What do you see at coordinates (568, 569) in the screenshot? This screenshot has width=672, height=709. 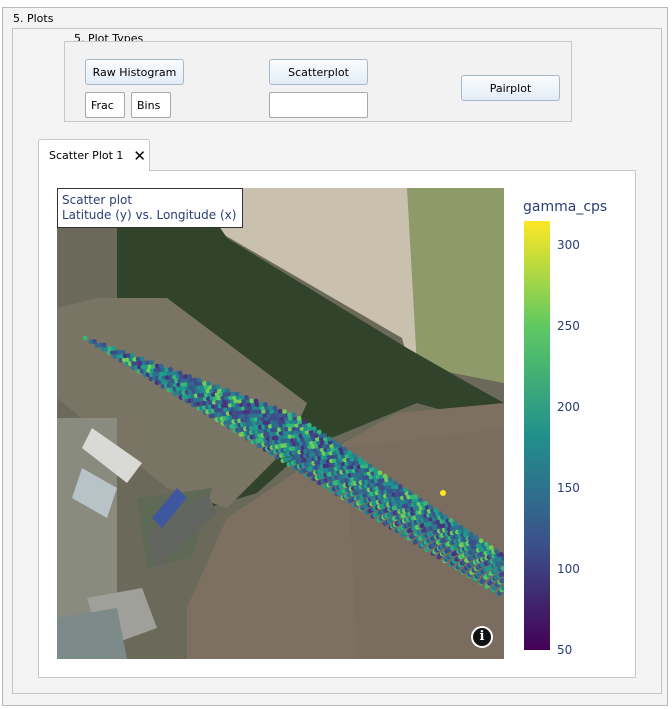 I see `colorbar-tick-label: 100` at bounding box center [568, 569].